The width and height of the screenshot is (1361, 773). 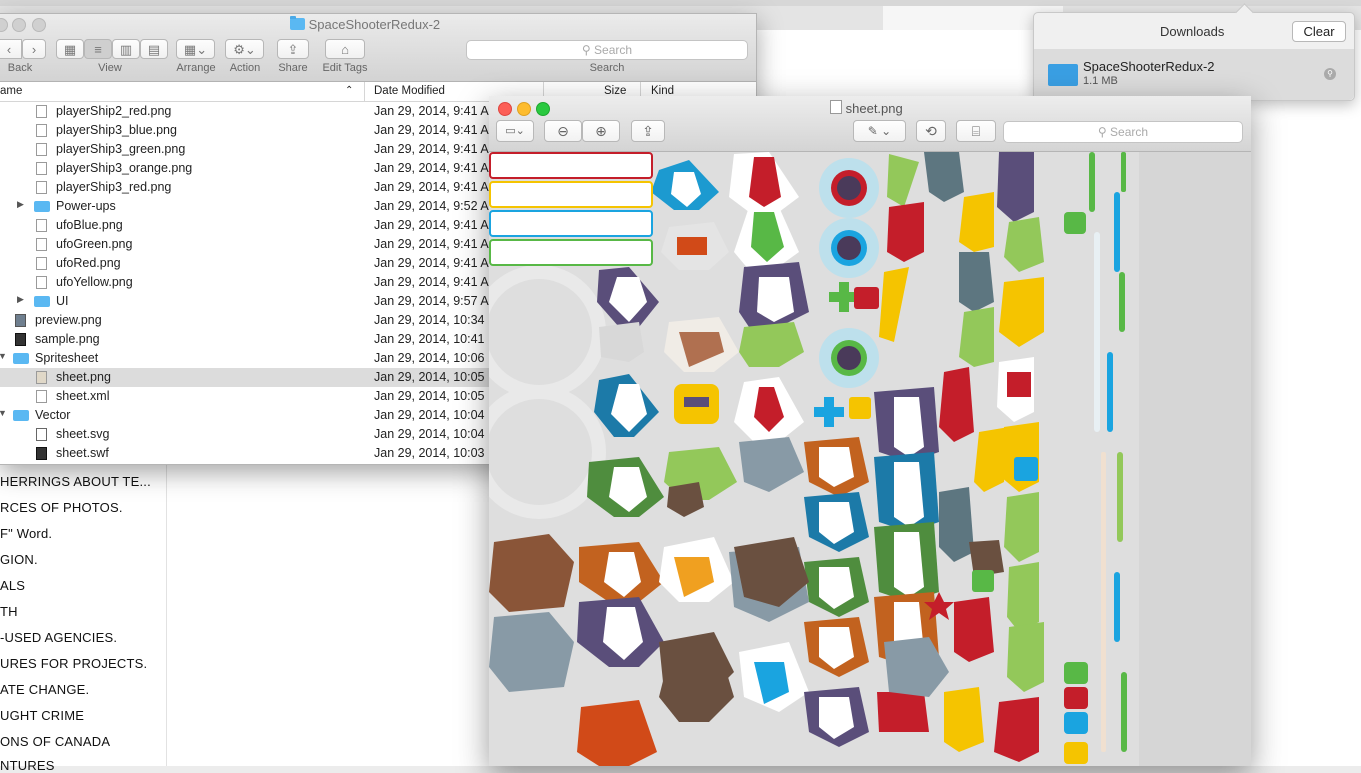 What do you see at coordinates (20, 339) in the screenshot?
I see `image-file-icon` at bounding box center [20, 339].